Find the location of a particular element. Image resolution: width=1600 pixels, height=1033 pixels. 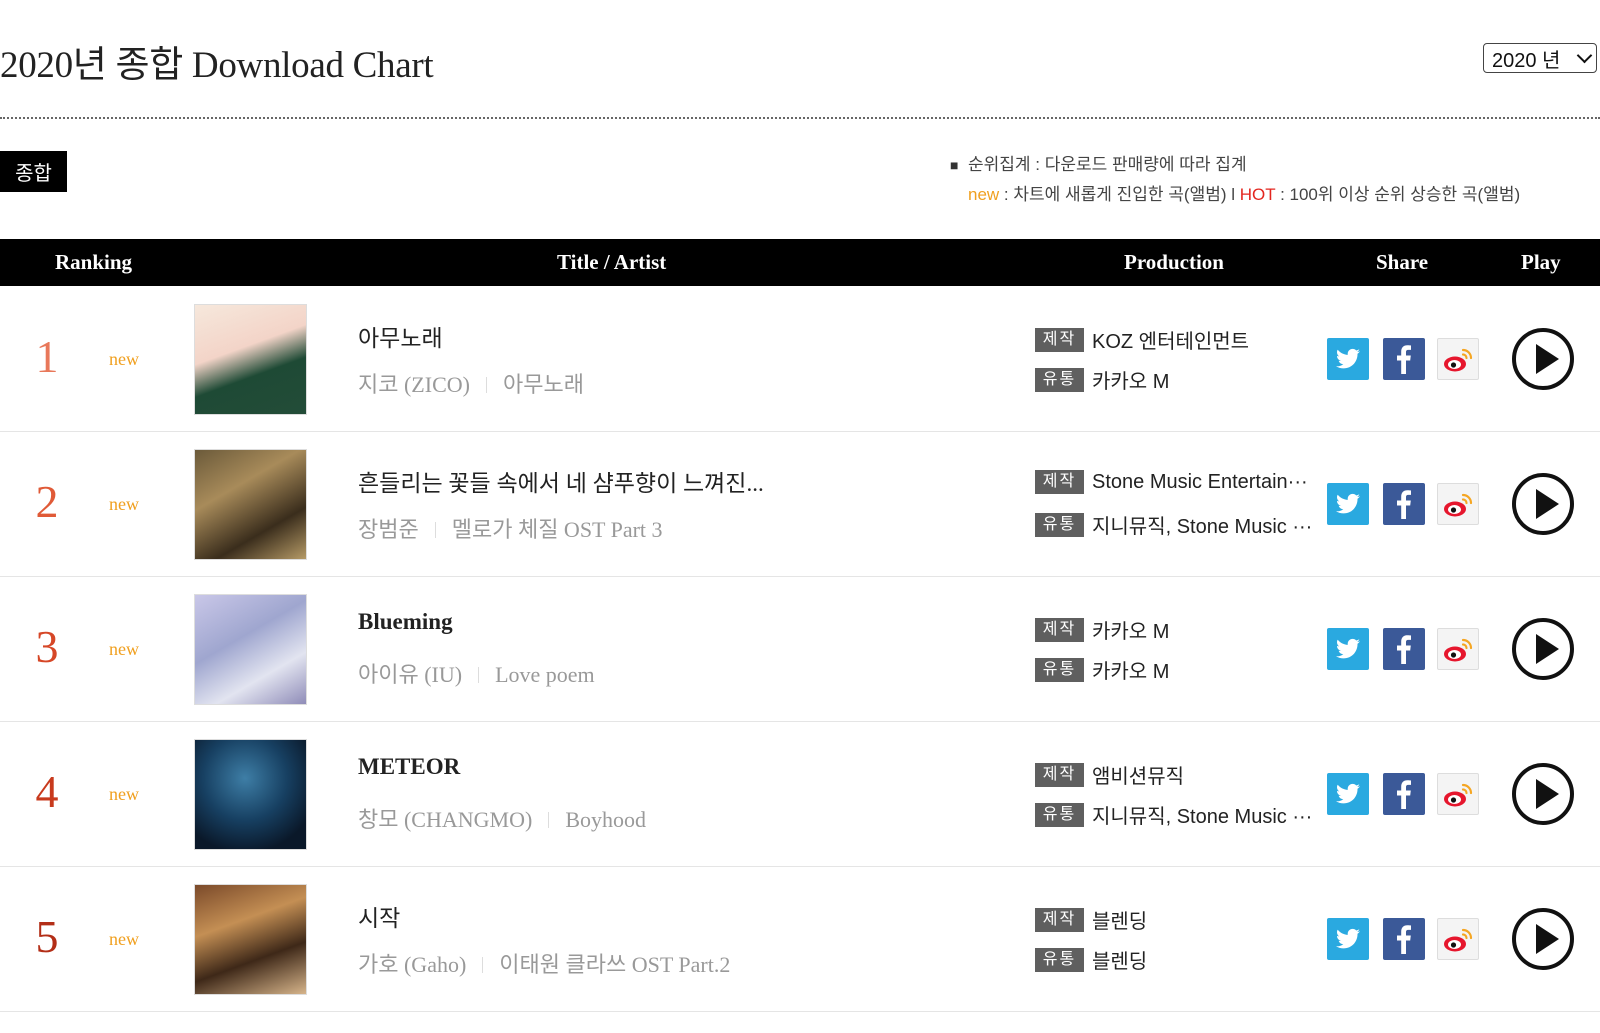

year-select: 2020 년 is located at coordinates (1540, 58).